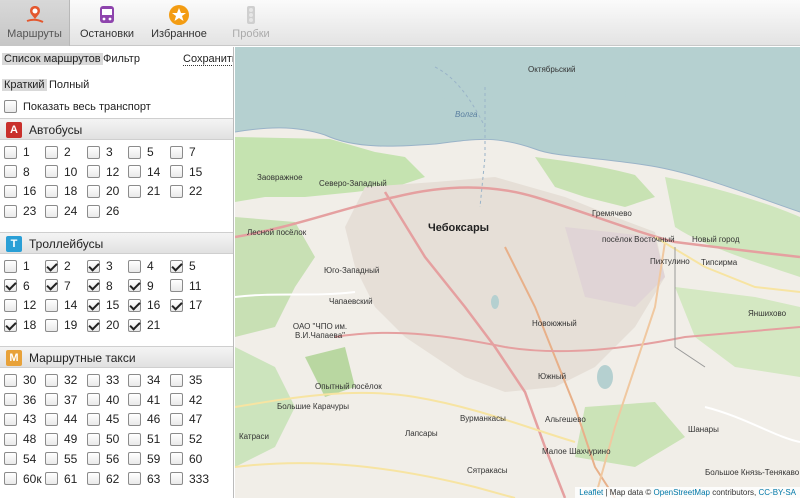 The width and height of the screenshot is (800, 498). What do you see at coordinates (66, 459) in the screenshot?
I see `route-option: 55` at bounding box center [66, 459].